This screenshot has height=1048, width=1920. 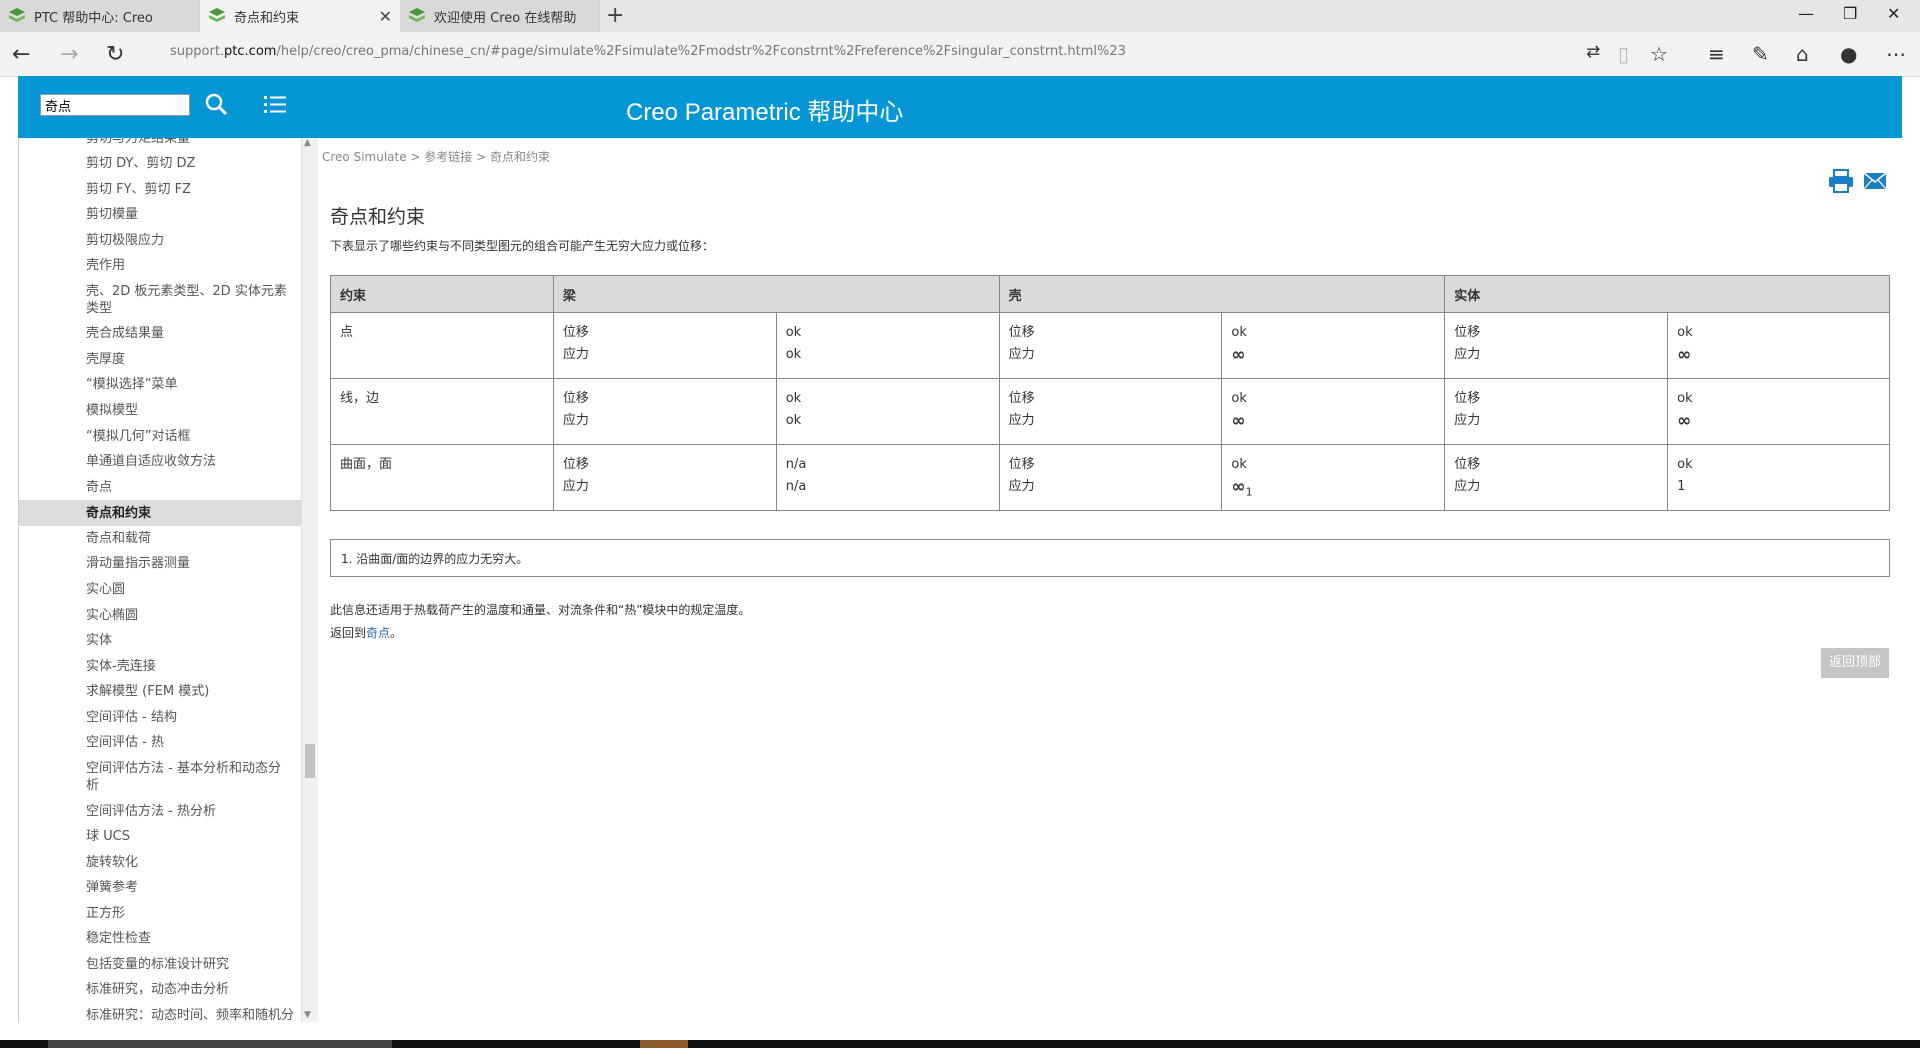 I want to click on toc-item: 滑动量指示器测量, so click(x=160, y=563).